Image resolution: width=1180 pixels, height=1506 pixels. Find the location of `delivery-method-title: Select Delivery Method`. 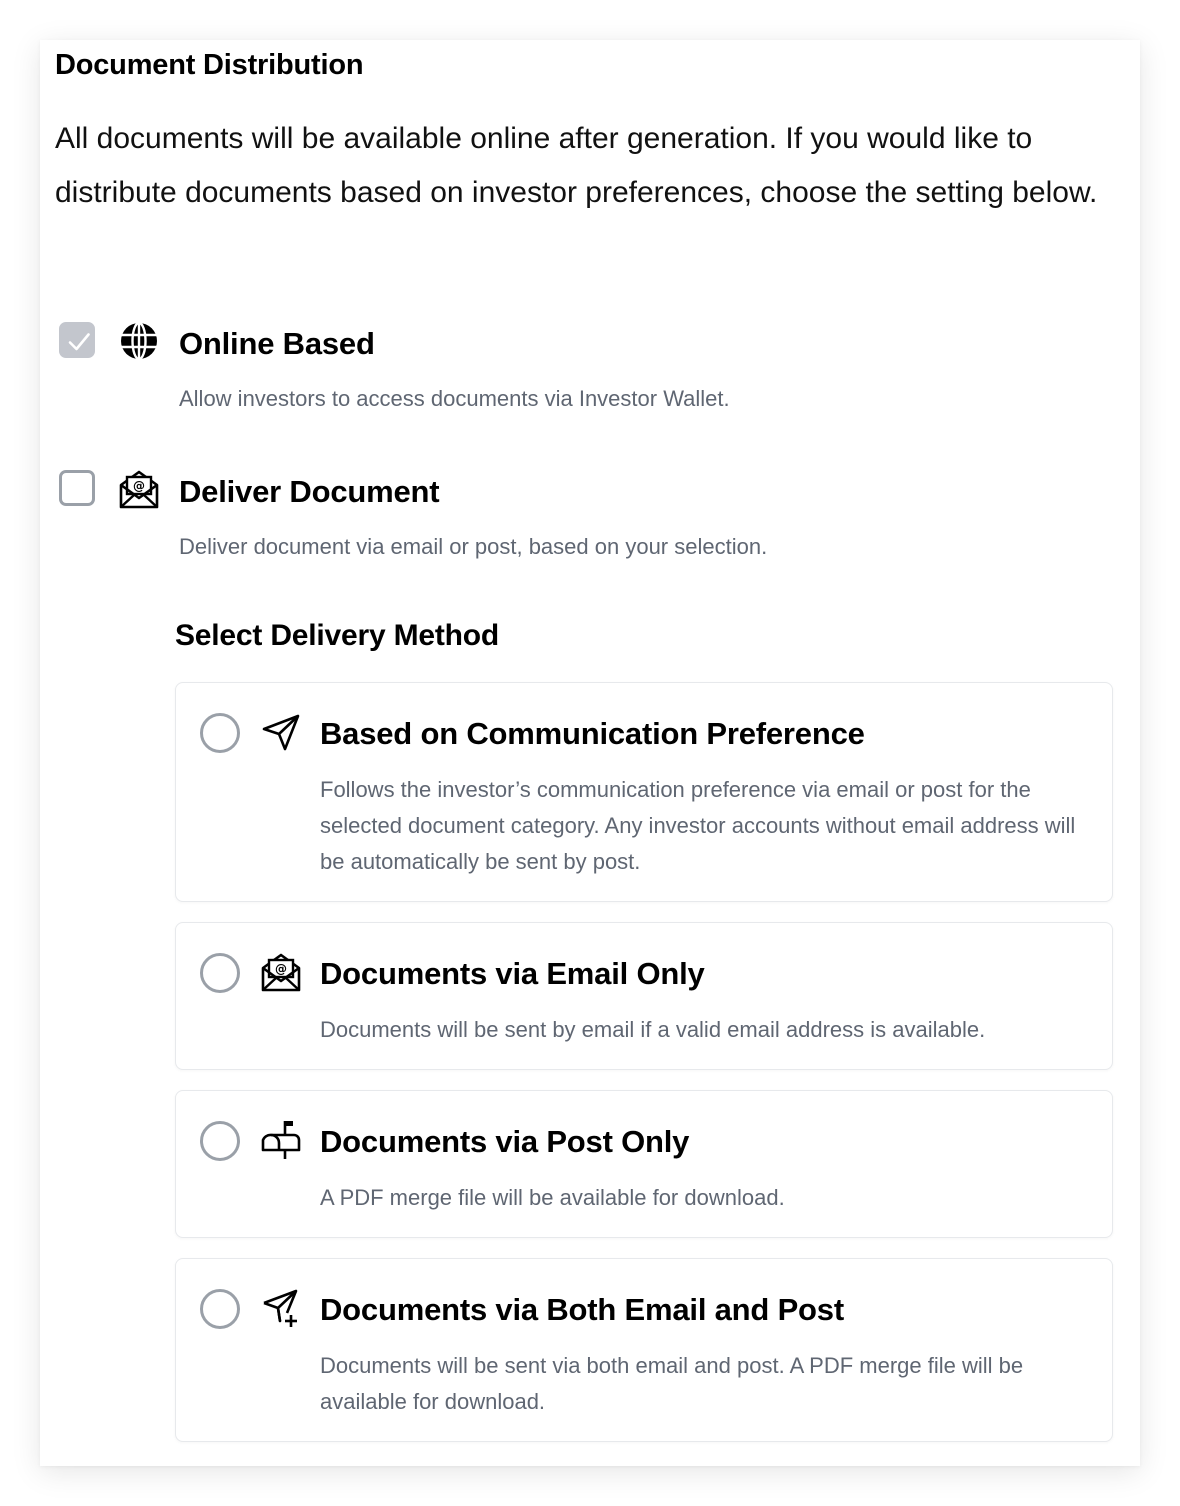

delivery-method-title: Select Delivery Method is located at coordinates (337, 635).